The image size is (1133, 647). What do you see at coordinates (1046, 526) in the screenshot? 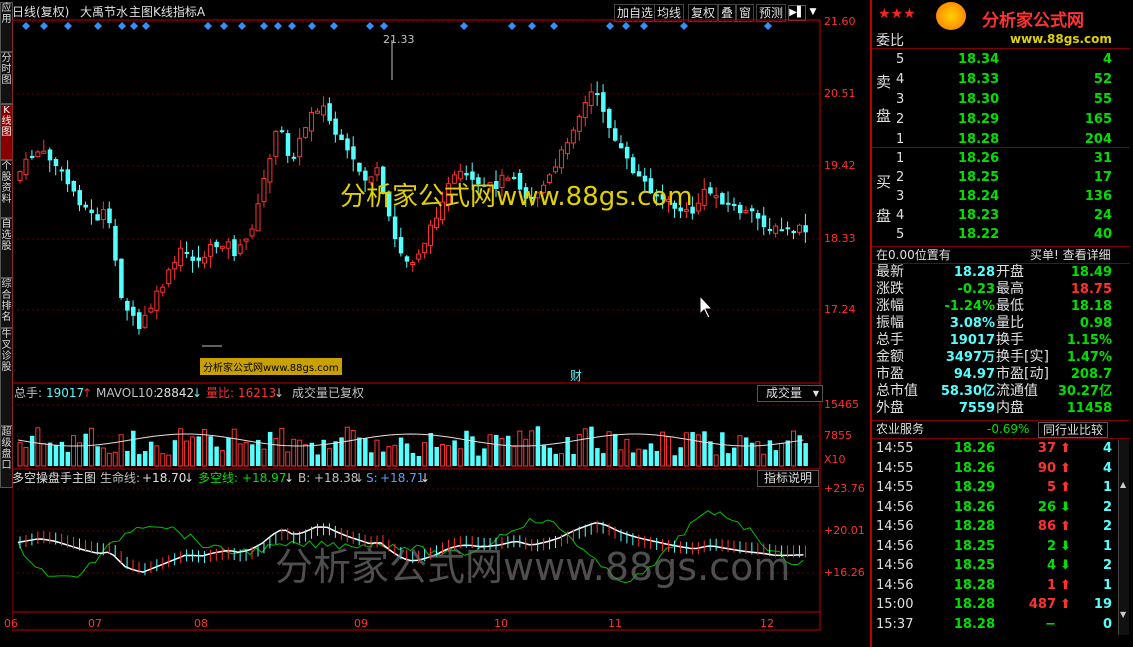
I see `tick-cell: 86` at bounding box center [1046, 526].